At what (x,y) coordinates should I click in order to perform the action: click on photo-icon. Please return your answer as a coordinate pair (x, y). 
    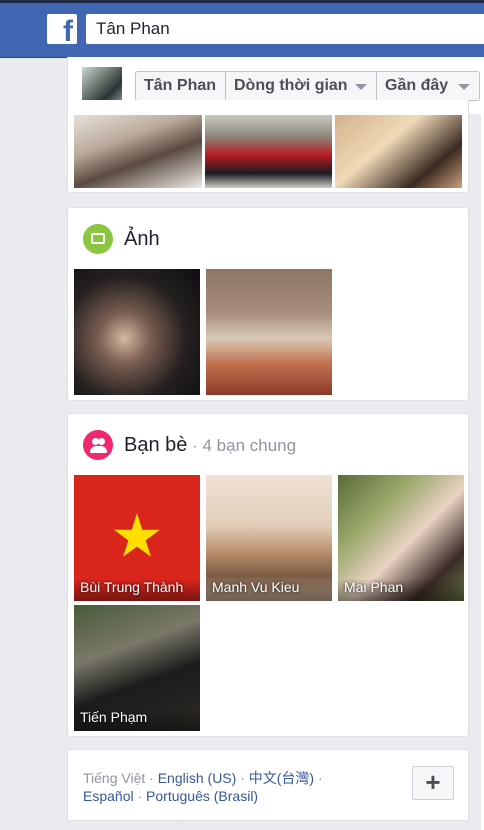
    Looking at the image, I should click on (98, 239).